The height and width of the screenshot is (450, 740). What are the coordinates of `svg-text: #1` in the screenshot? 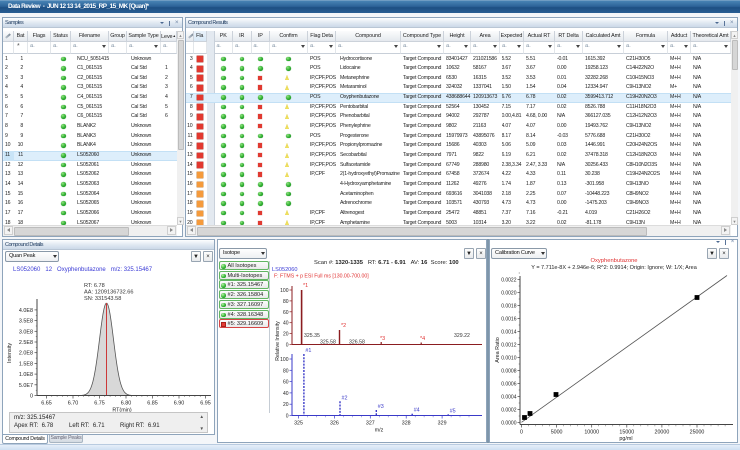 It's located at (308, 351).